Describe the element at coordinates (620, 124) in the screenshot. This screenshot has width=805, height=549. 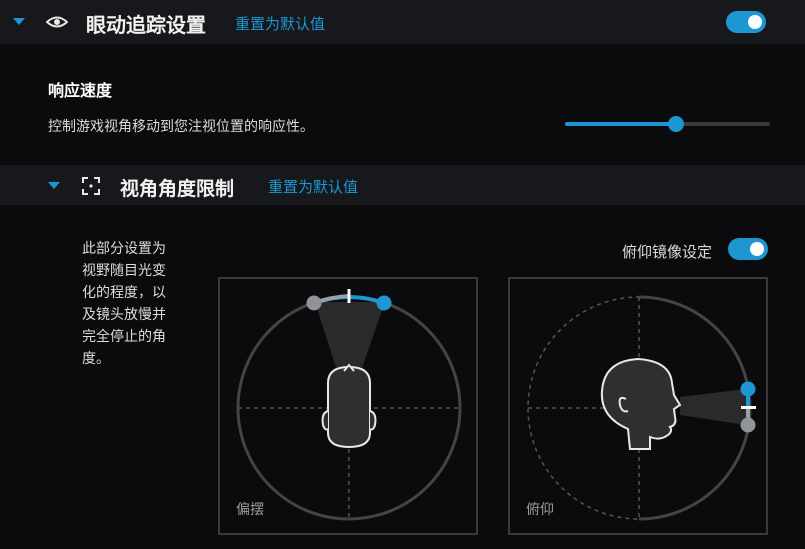
I see `slider-fill` at that location.